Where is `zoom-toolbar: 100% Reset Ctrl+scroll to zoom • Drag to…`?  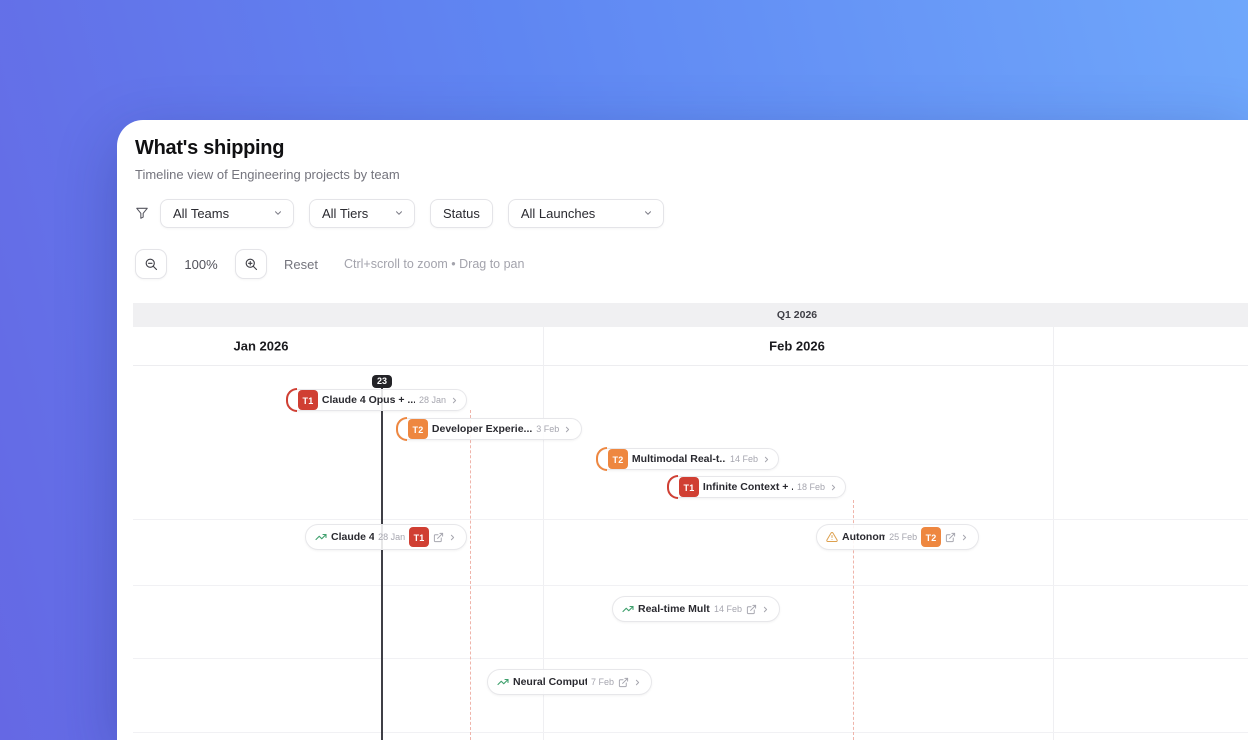
zoom-toolbar: 100% Reset Ctrl+scroll to zoom • Drag to… is located at coordinates (682, 254).